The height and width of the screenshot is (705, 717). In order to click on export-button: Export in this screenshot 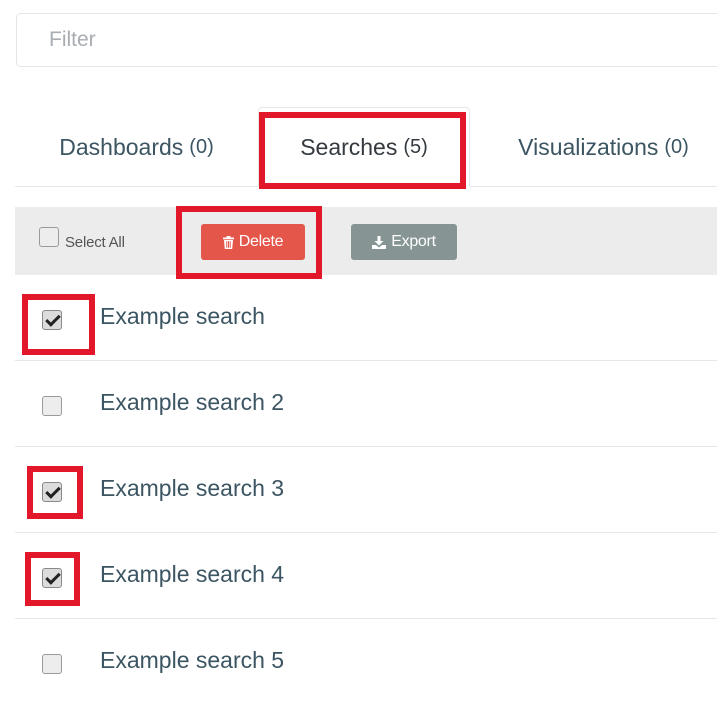, I will do `click(404, 242)`.